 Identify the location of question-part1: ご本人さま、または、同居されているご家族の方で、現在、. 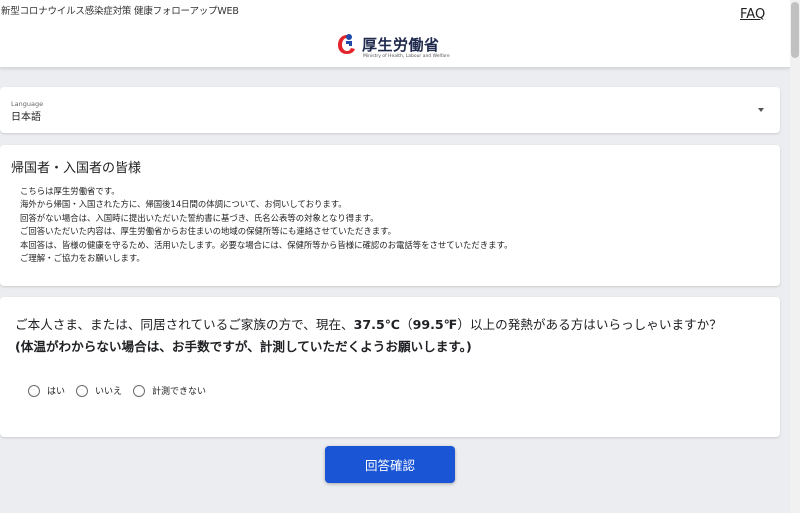
(184, 324).